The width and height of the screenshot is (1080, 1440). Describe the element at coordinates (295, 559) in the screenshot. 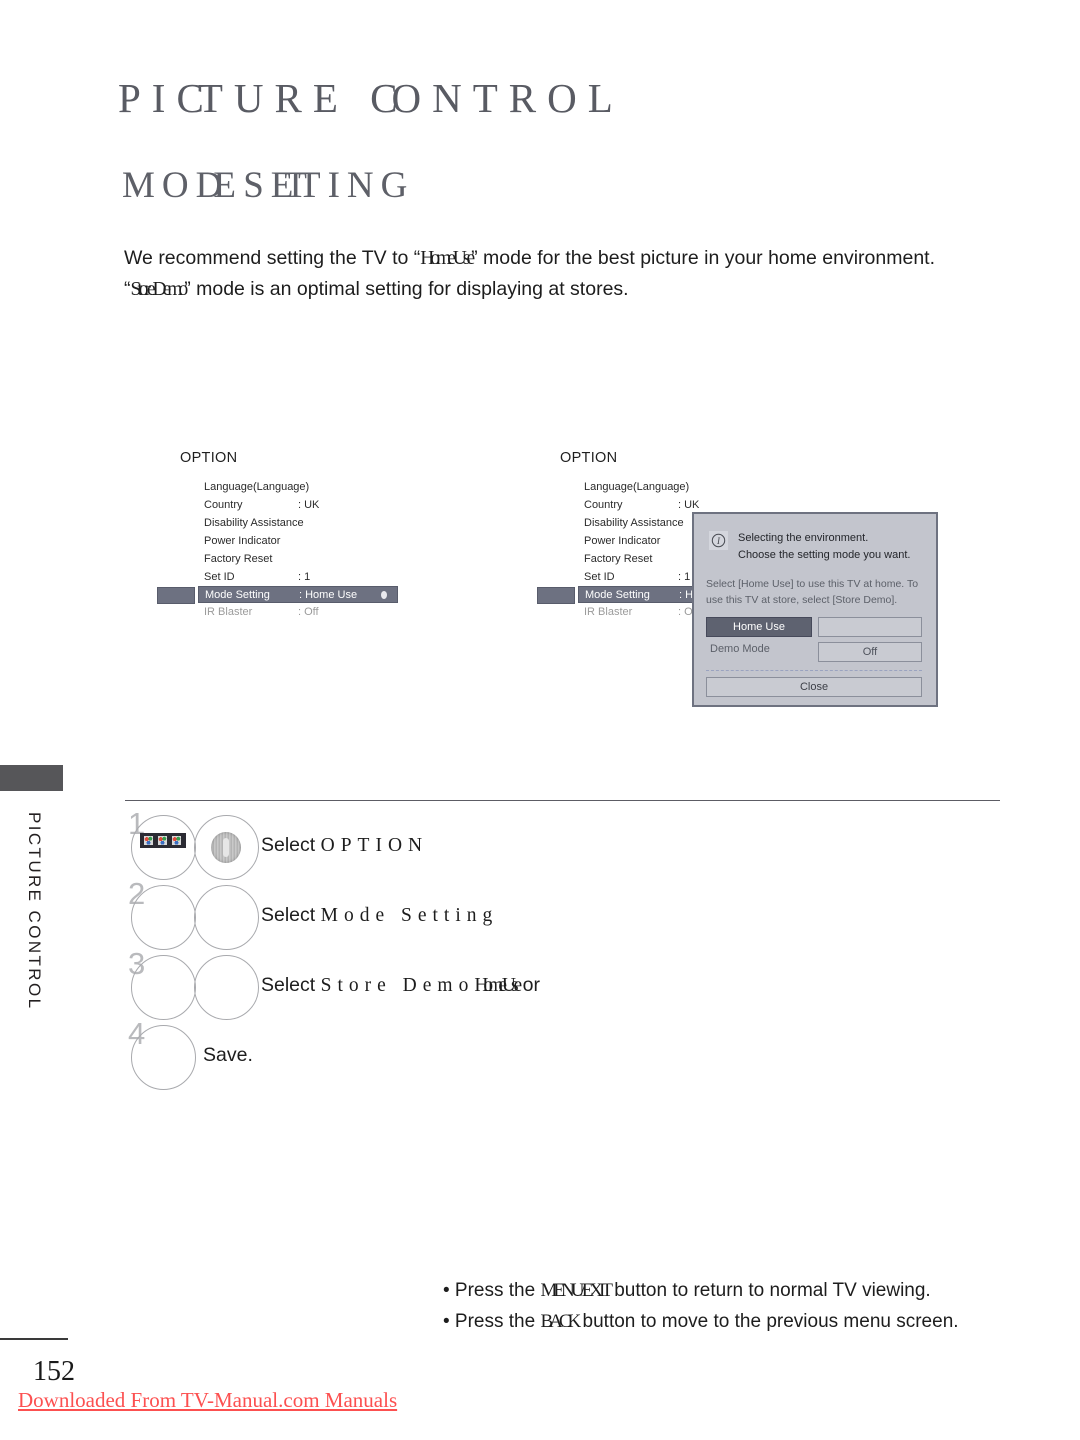

I see `osd-left-row-factory-reset: Factory Reset` at that location.